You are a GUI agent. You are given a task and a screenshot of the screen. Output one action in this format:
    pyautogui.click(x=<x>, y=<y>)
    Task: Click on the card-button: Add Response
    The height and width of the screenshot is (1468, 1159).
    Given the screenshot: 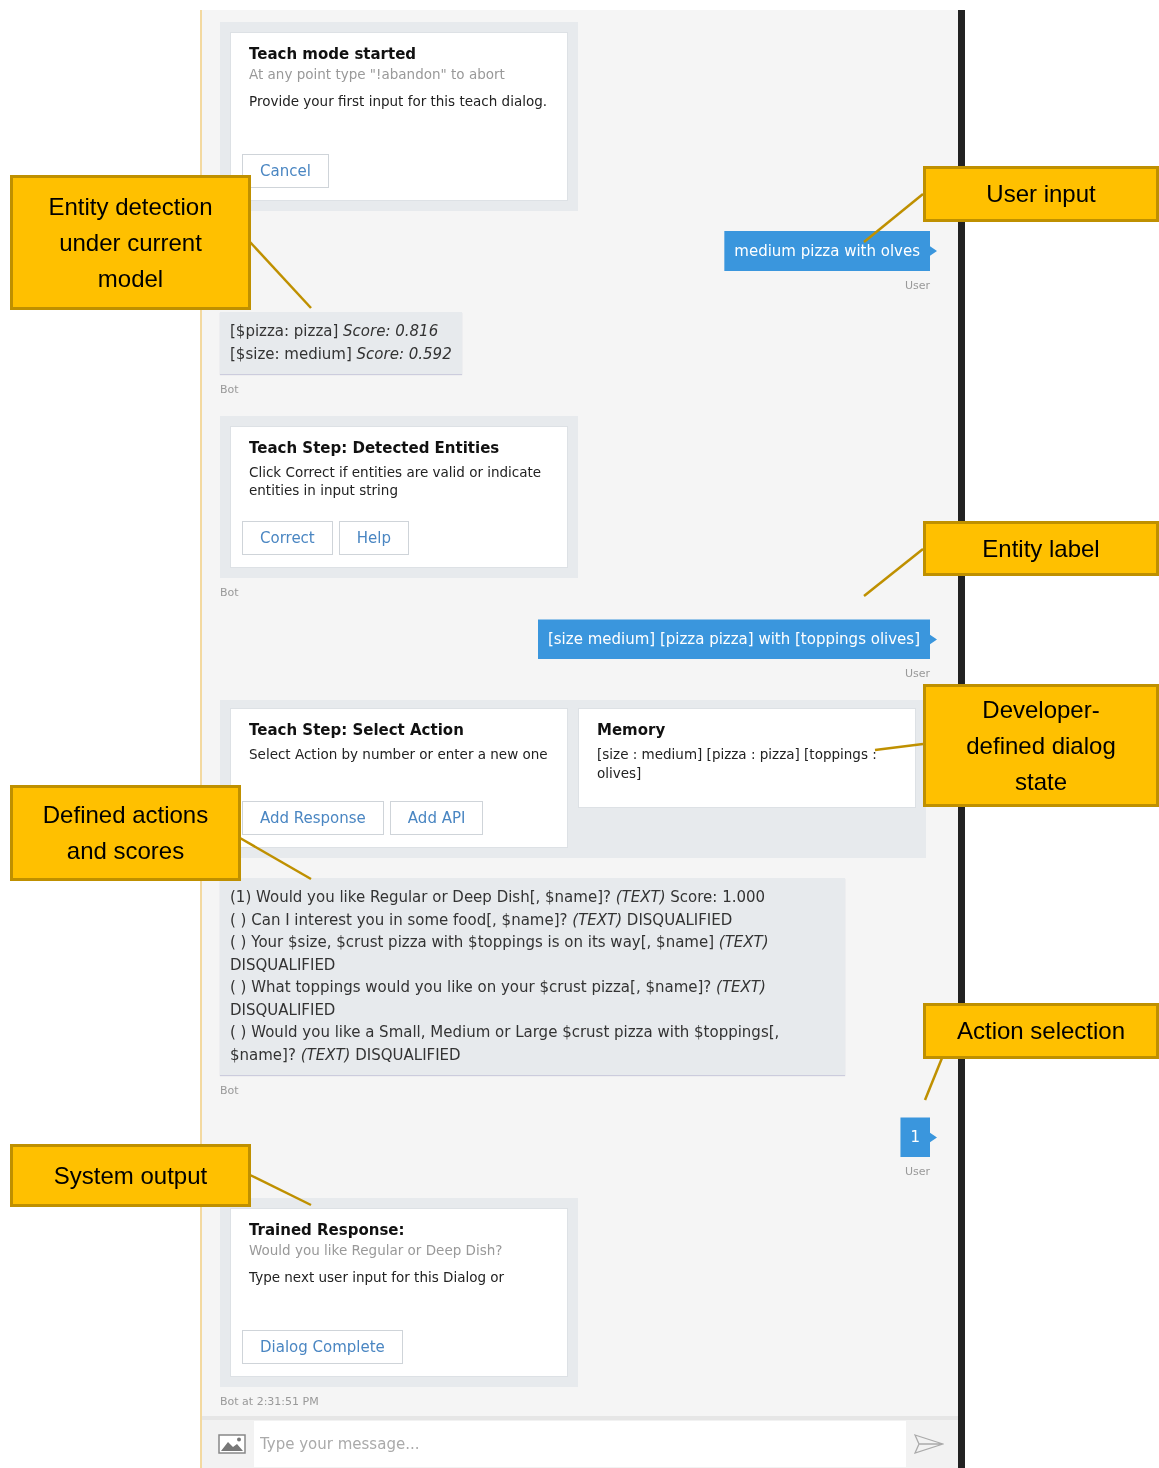 What is the action you would take?
    pyautogui.click(x=313, y=818)
    